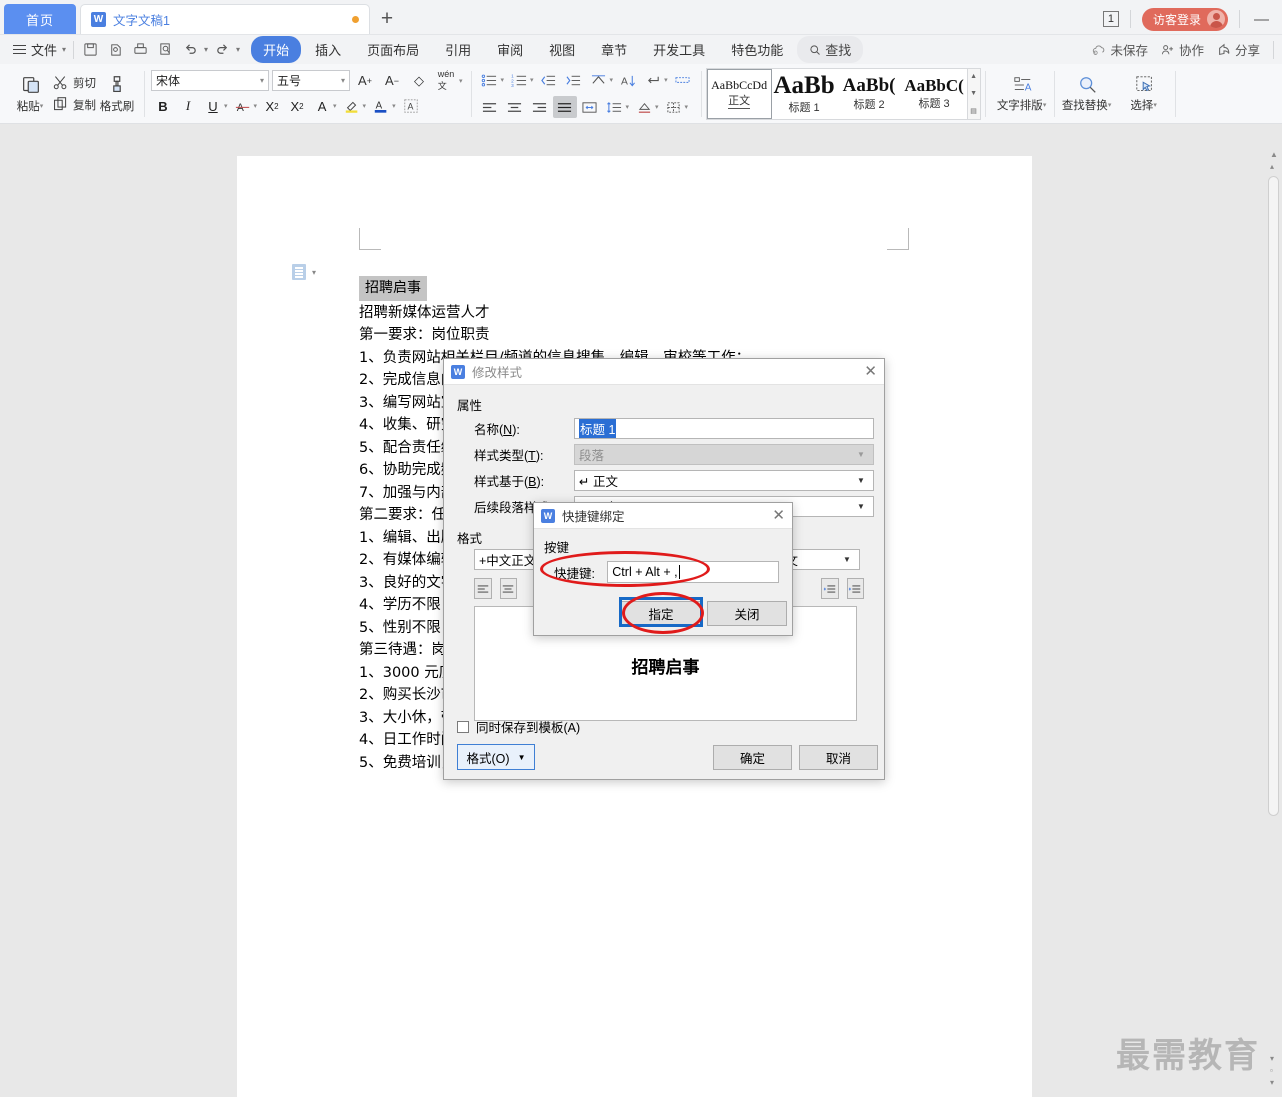  What do you see at coordinates (210, 80) in the screenshot?
I see `font-name-select: 宋体 ▾` at bounding box center [210, 80].